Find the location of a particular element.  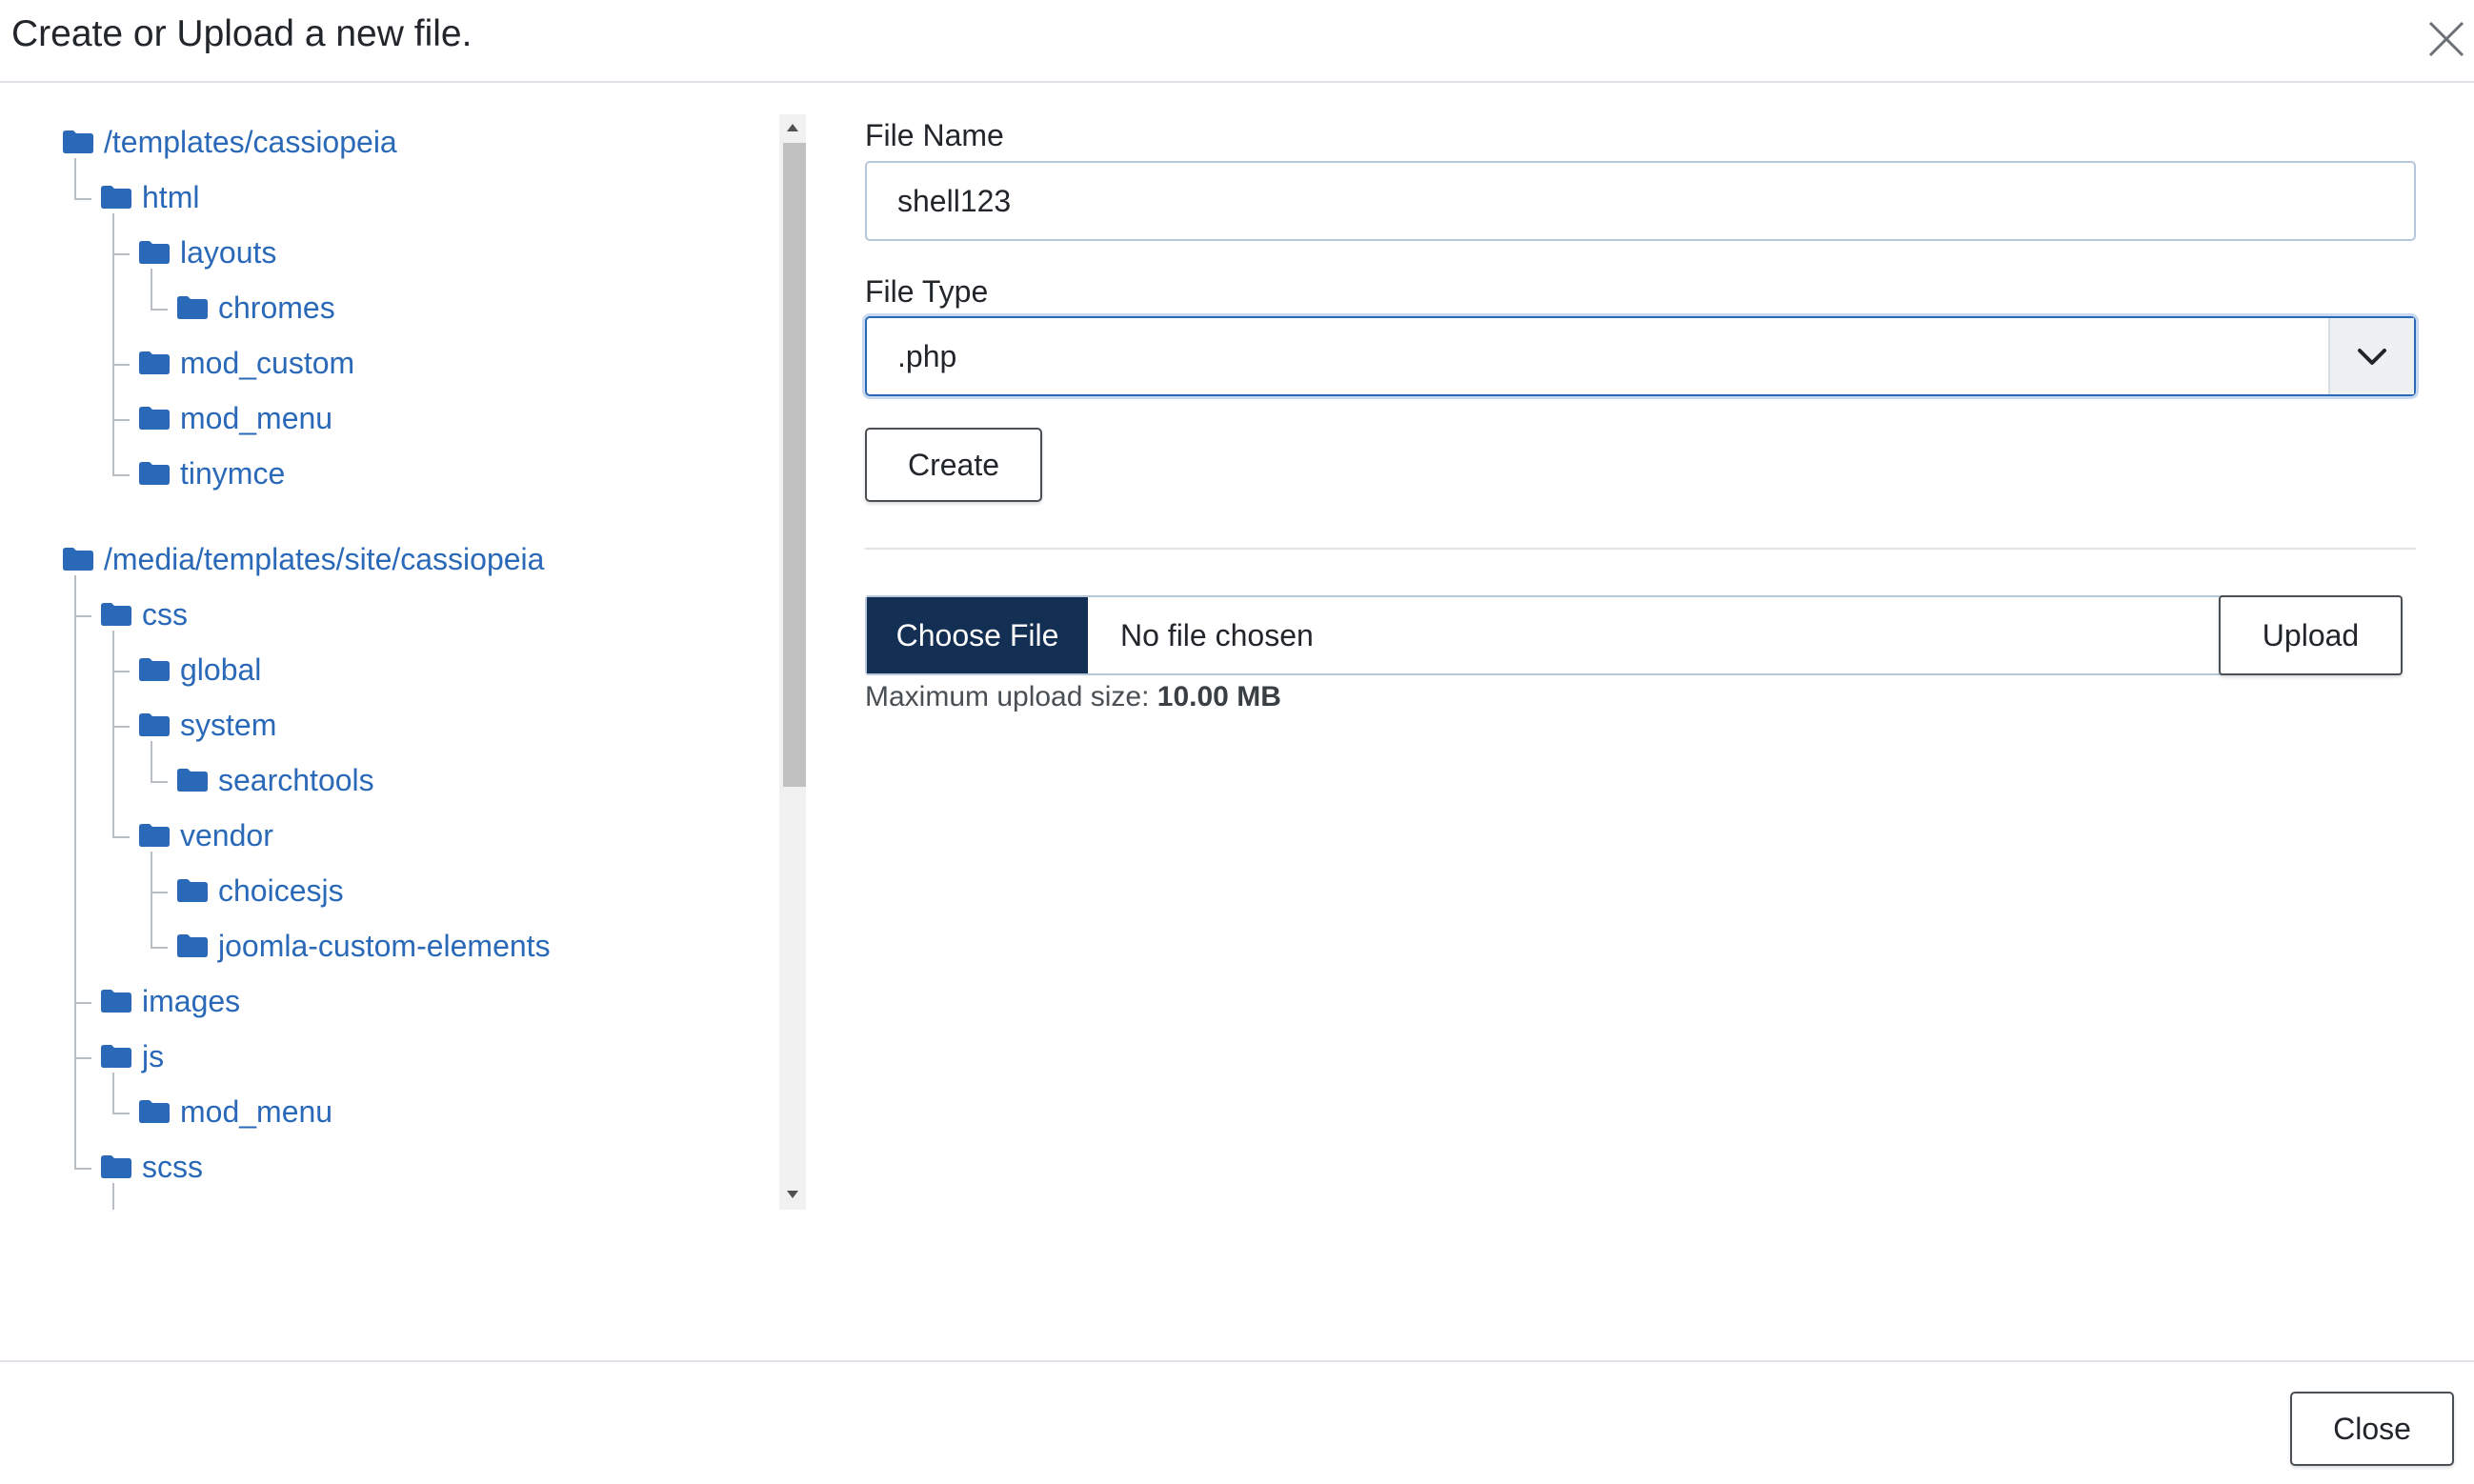

tree-folder-label: layouts is located at coordinates (228, 253).